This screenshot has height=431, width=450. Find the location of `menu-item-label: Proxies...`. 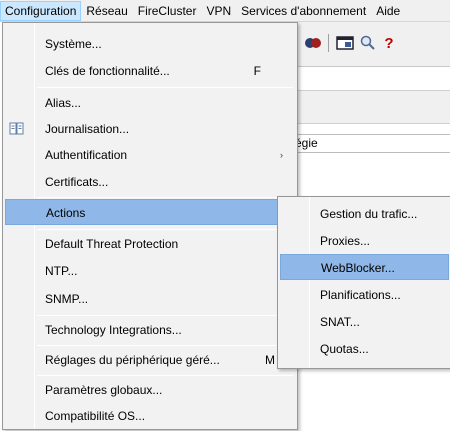

menu-item-label: Proxies... is located at coordinates (345, 241).